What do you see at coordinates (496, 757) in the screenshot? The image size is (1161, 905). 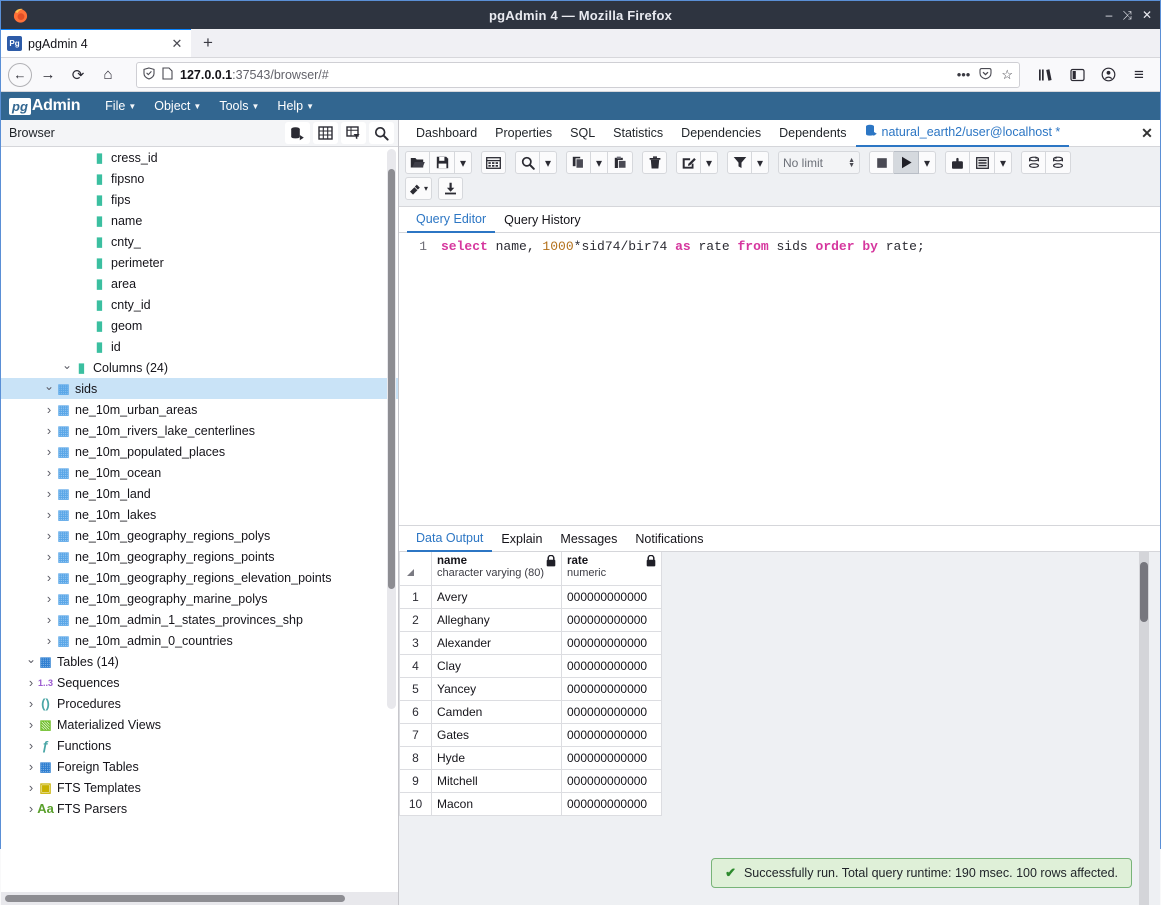 I see `cell-name: Hyde` at bounding box center [496, 757].